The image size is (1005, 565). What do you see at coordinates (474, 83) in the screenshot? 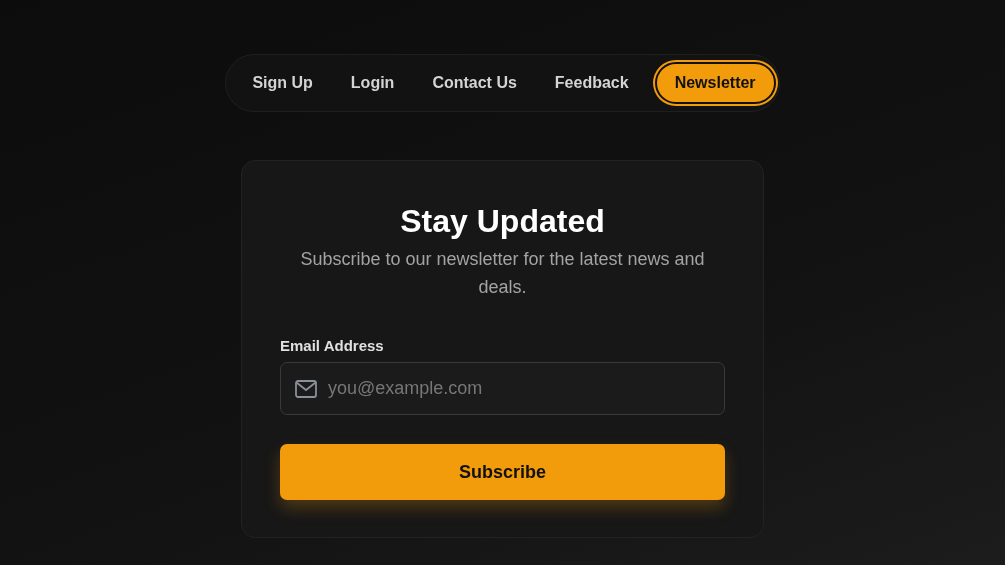
I see `nav-tab: Contact Us` at bounding box center [474, 83].